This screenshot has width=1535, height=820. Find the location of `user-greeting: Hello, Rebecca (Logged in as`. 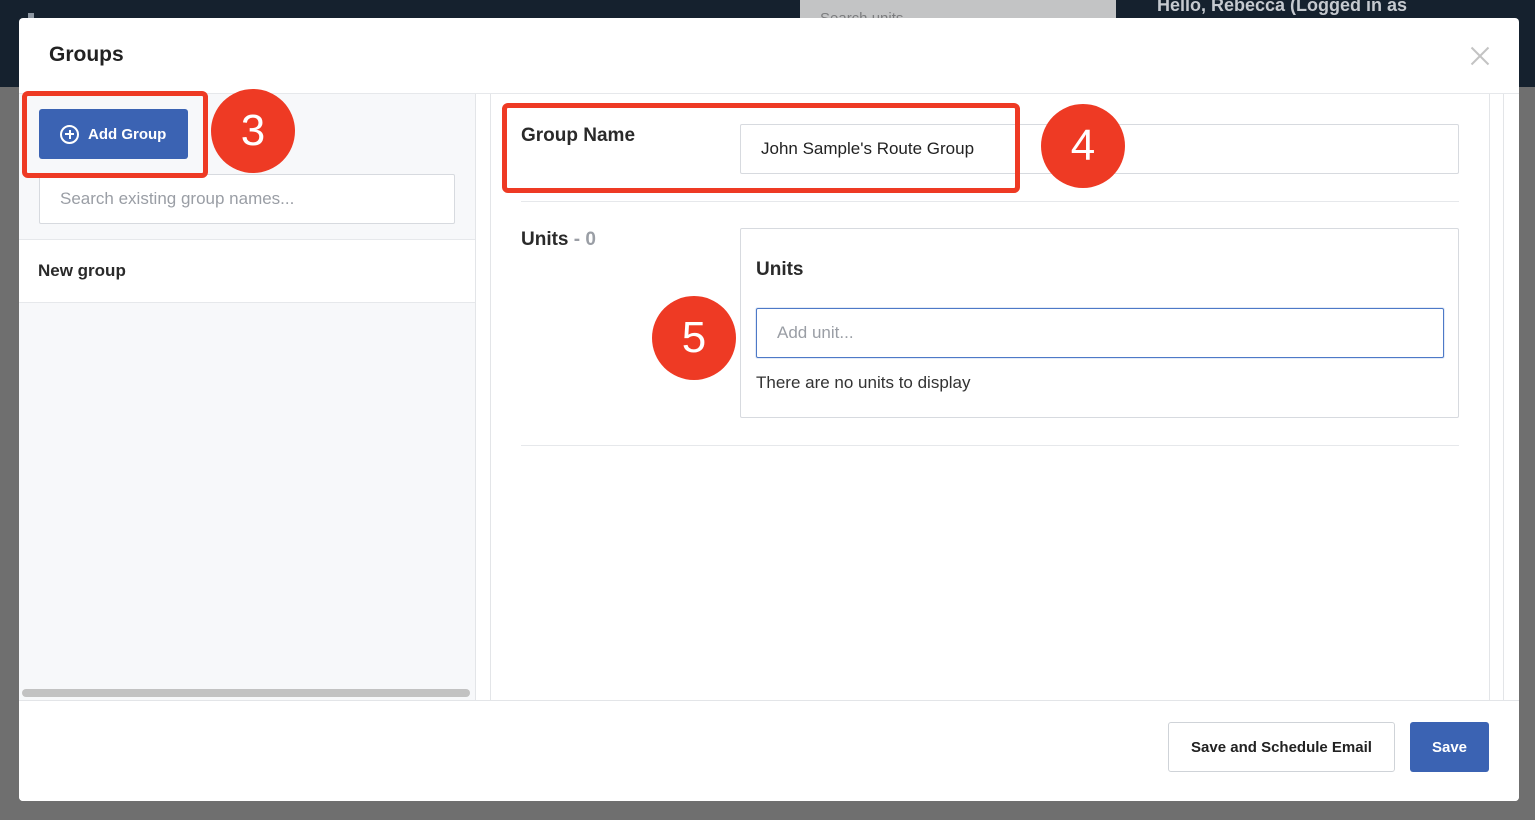

user-greeting: Hello, Rebecca (Logged in as is located at coordinates (1282, 7).